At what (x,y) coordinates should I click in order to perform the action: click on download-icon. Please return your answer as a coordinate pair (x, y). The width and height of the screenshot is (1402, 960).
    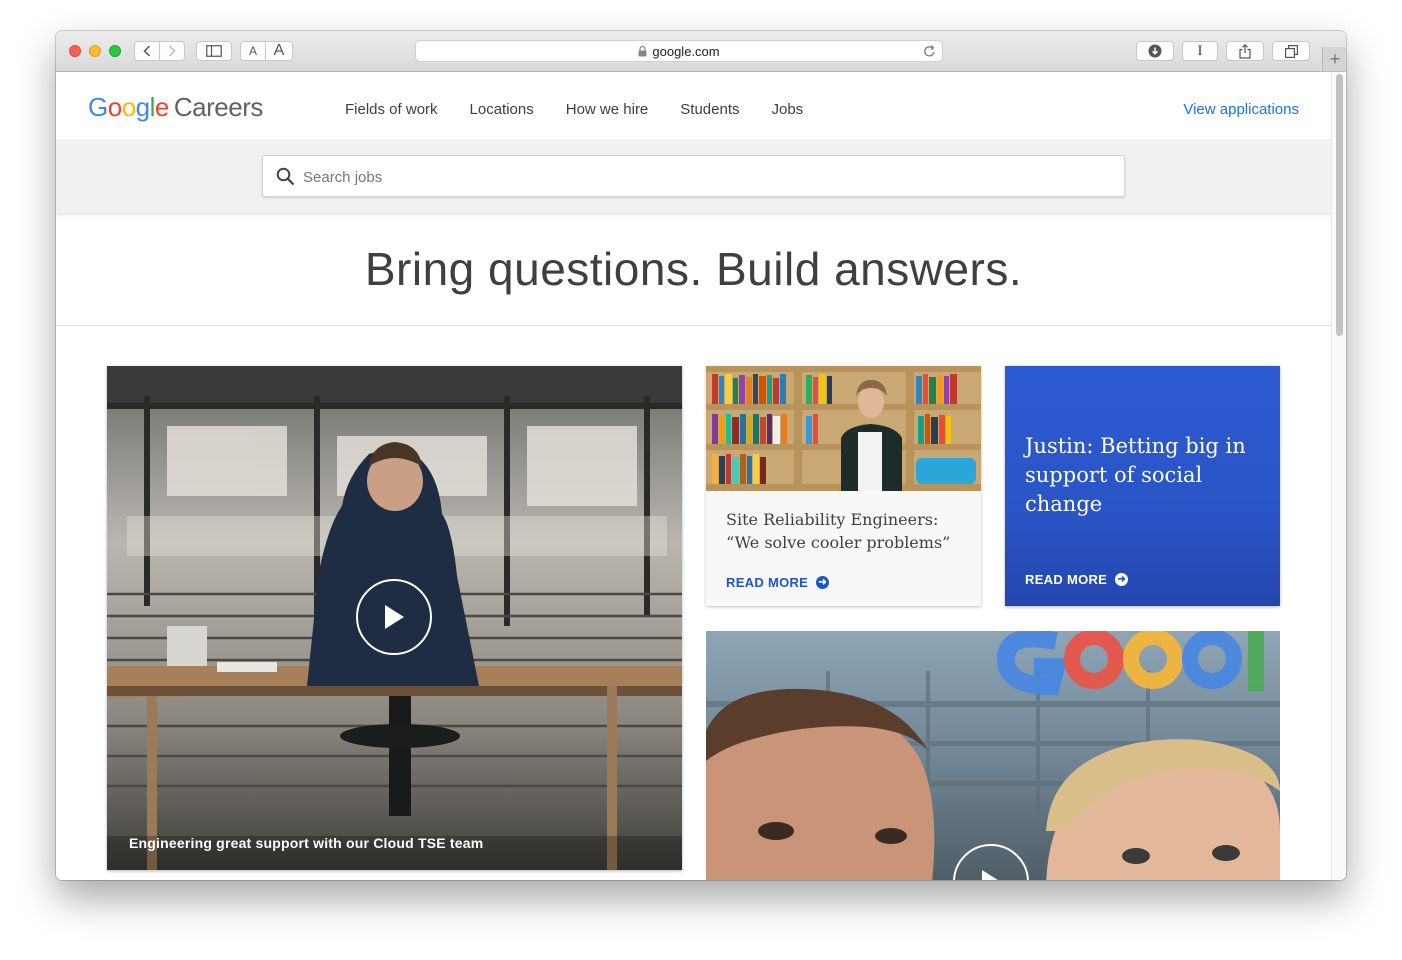
    Looking at the image, I should click on (1155, 51).